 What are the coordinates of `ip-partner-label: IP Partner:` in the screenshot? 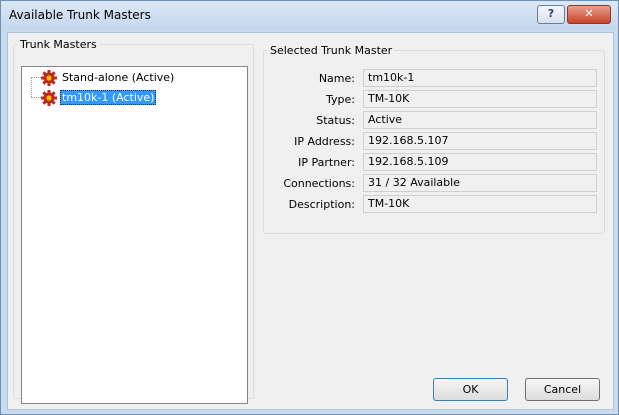 It's located at (326, 162).